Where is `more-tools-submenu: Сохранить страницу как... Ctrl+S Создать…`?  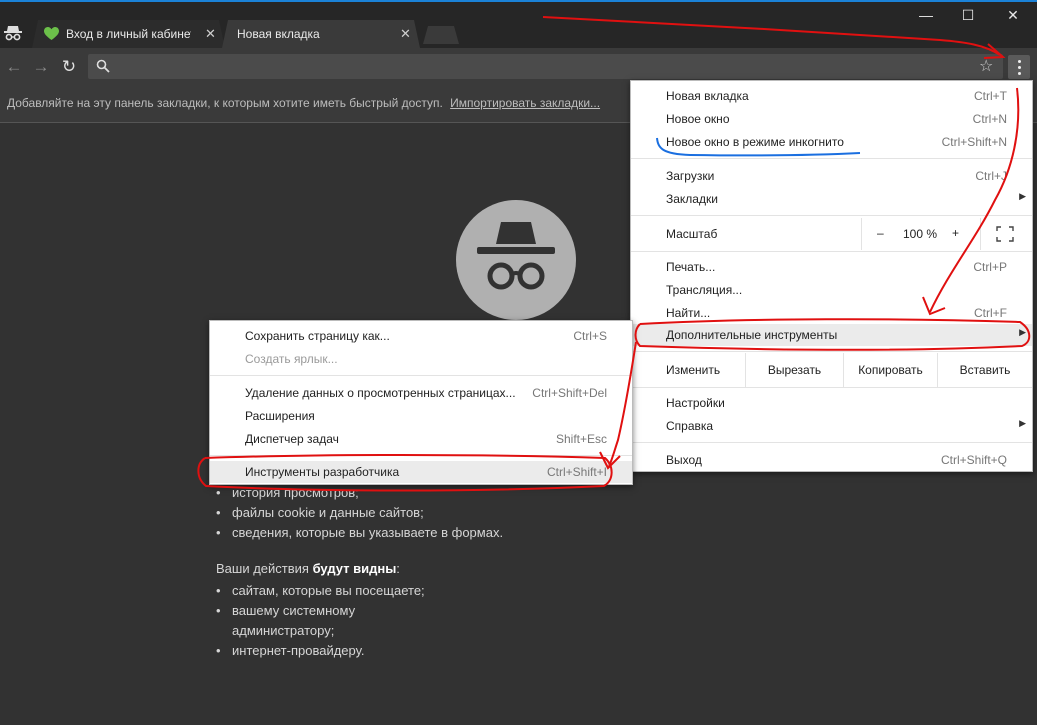
more-tools-submenu: Сохранить страницу как... Ctrl+S Создать… is located at coordinates (421, 402).